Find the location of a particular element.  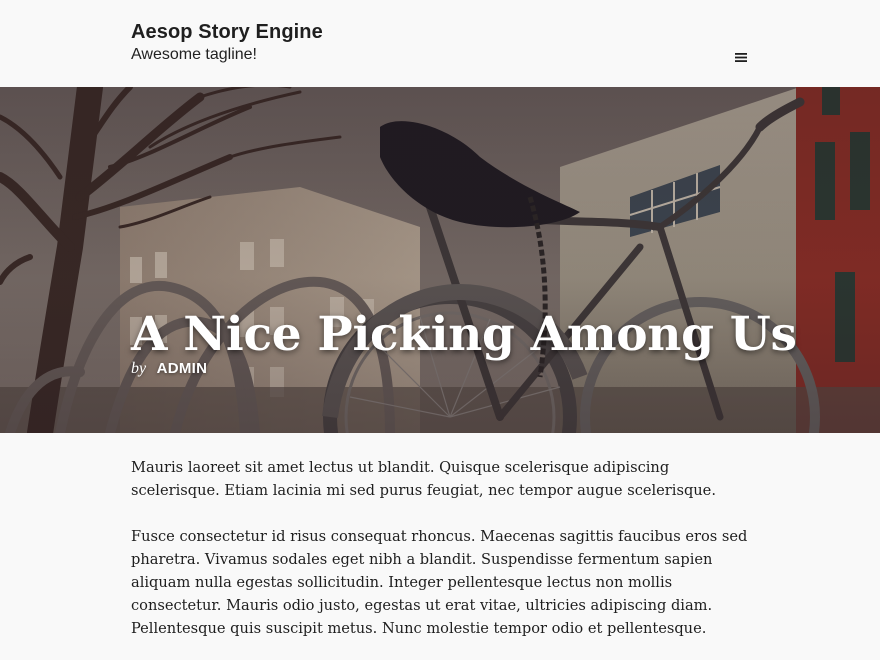

byline-prefix: by is located at coordinates (139, 368).